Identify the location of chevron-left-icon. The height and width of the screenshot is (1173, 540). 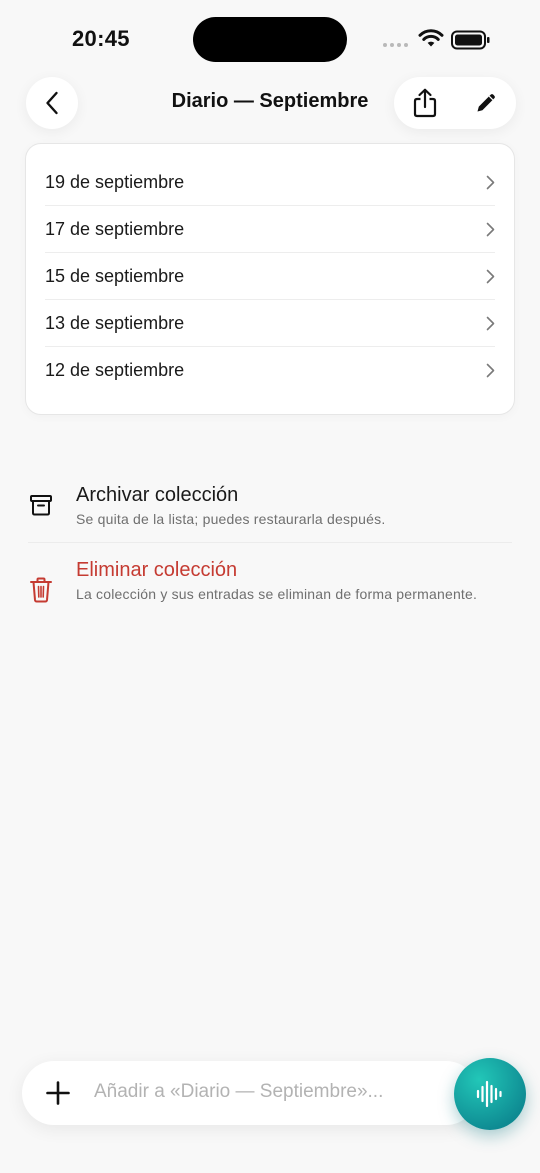
(52, 103).